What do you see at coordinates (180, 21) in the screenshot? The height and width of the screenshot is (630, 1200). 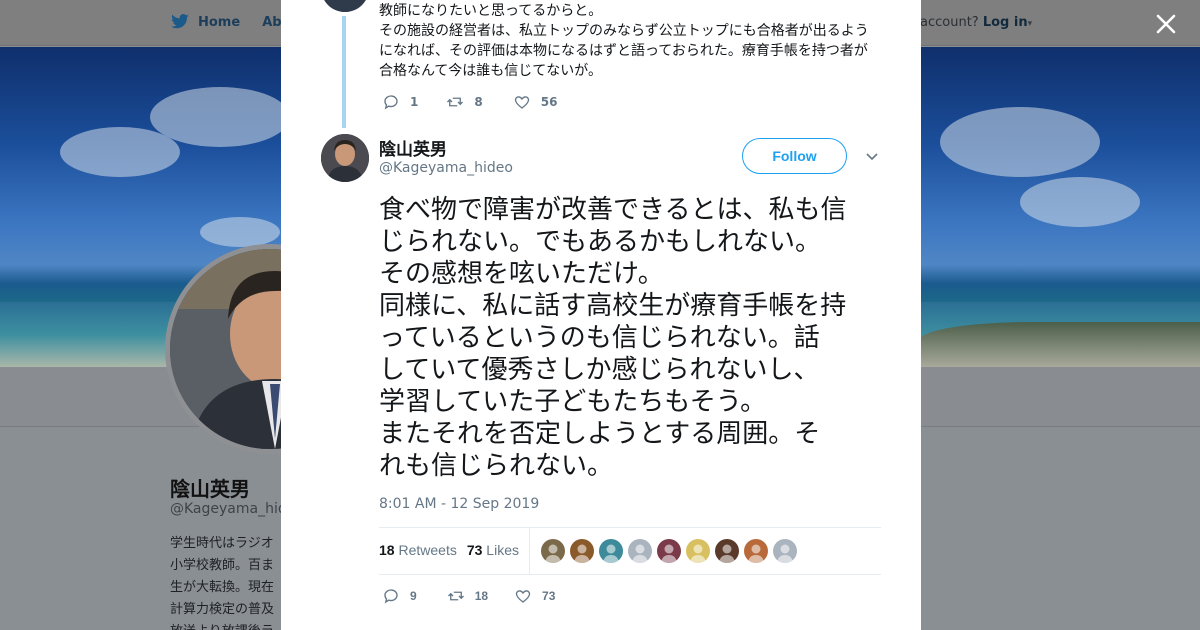 I see `twitter-bird-icon` at bounding box center [180, 21].